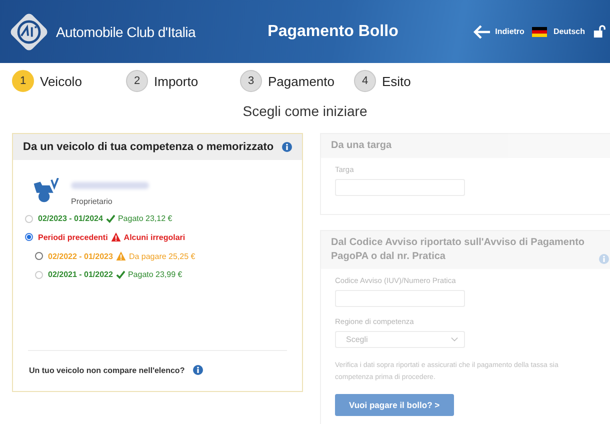 Image resolution: width=610 pixels, height=424 pixels. I want to click on step-label: Esito, so click(396, 81).